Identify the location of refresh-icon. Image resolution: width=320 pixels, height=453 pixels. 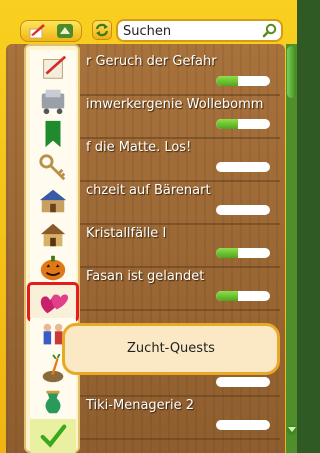
(102, 30).